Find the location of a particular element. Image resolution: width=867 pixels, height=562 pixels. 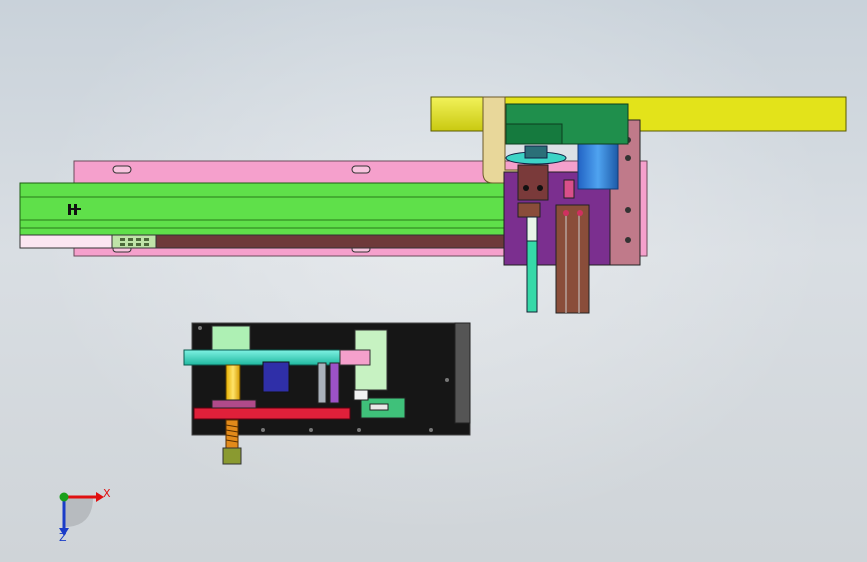

x-axis-label: X is located at coordinates (107, 493).